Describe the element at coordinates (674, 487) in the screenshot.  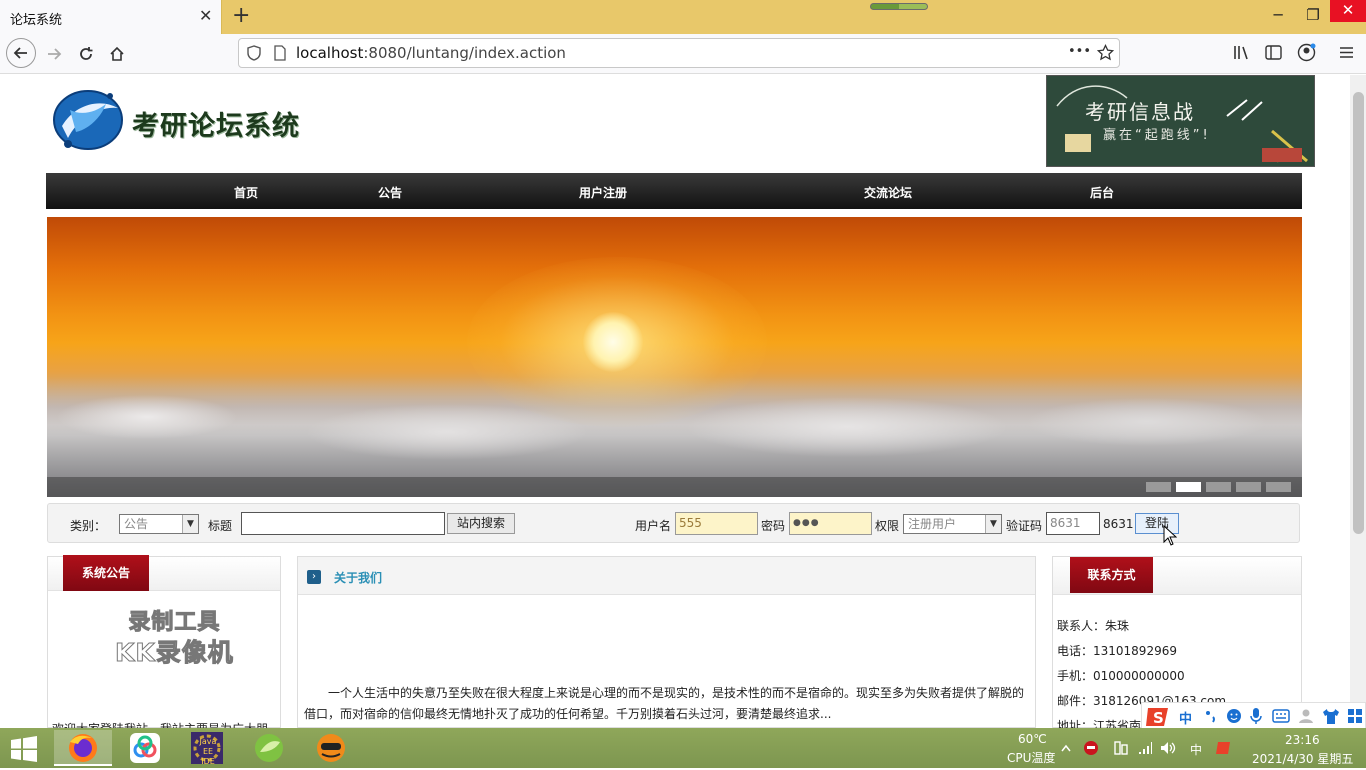
I see `slider-indicator-strip` at that location.